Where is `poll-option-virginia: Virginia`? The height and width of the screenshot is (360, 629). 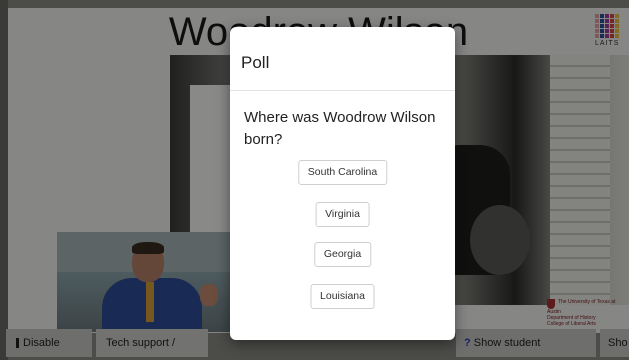 poll-option-virginia: Virginia is located at coordinates (342, 214).